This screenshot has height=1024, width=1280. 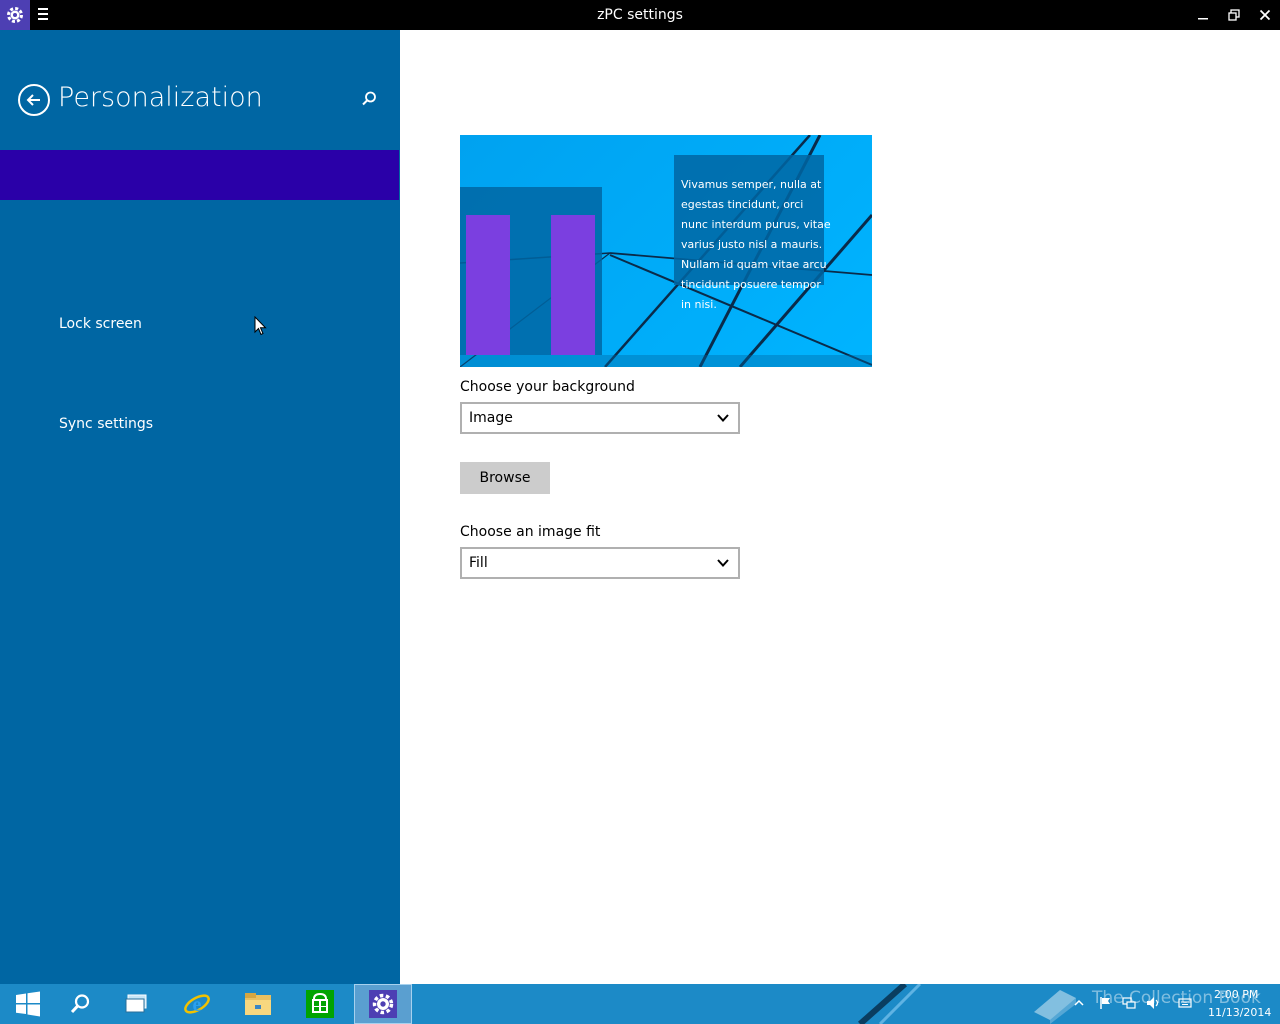 I want to click on image-fit-dropdown-value: Fill, so click(x=478, y=563).